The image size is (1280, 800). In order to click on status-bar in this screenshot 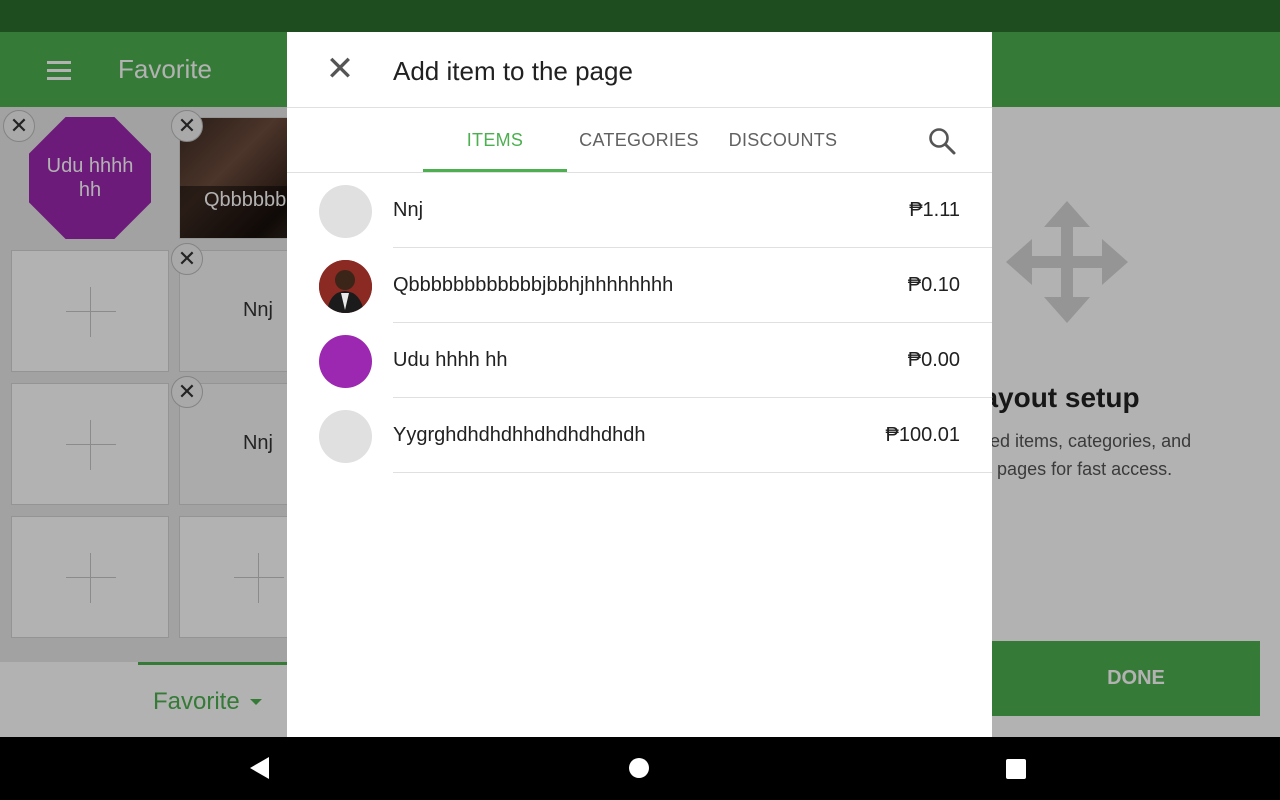, I will do `click(640, 16)`.